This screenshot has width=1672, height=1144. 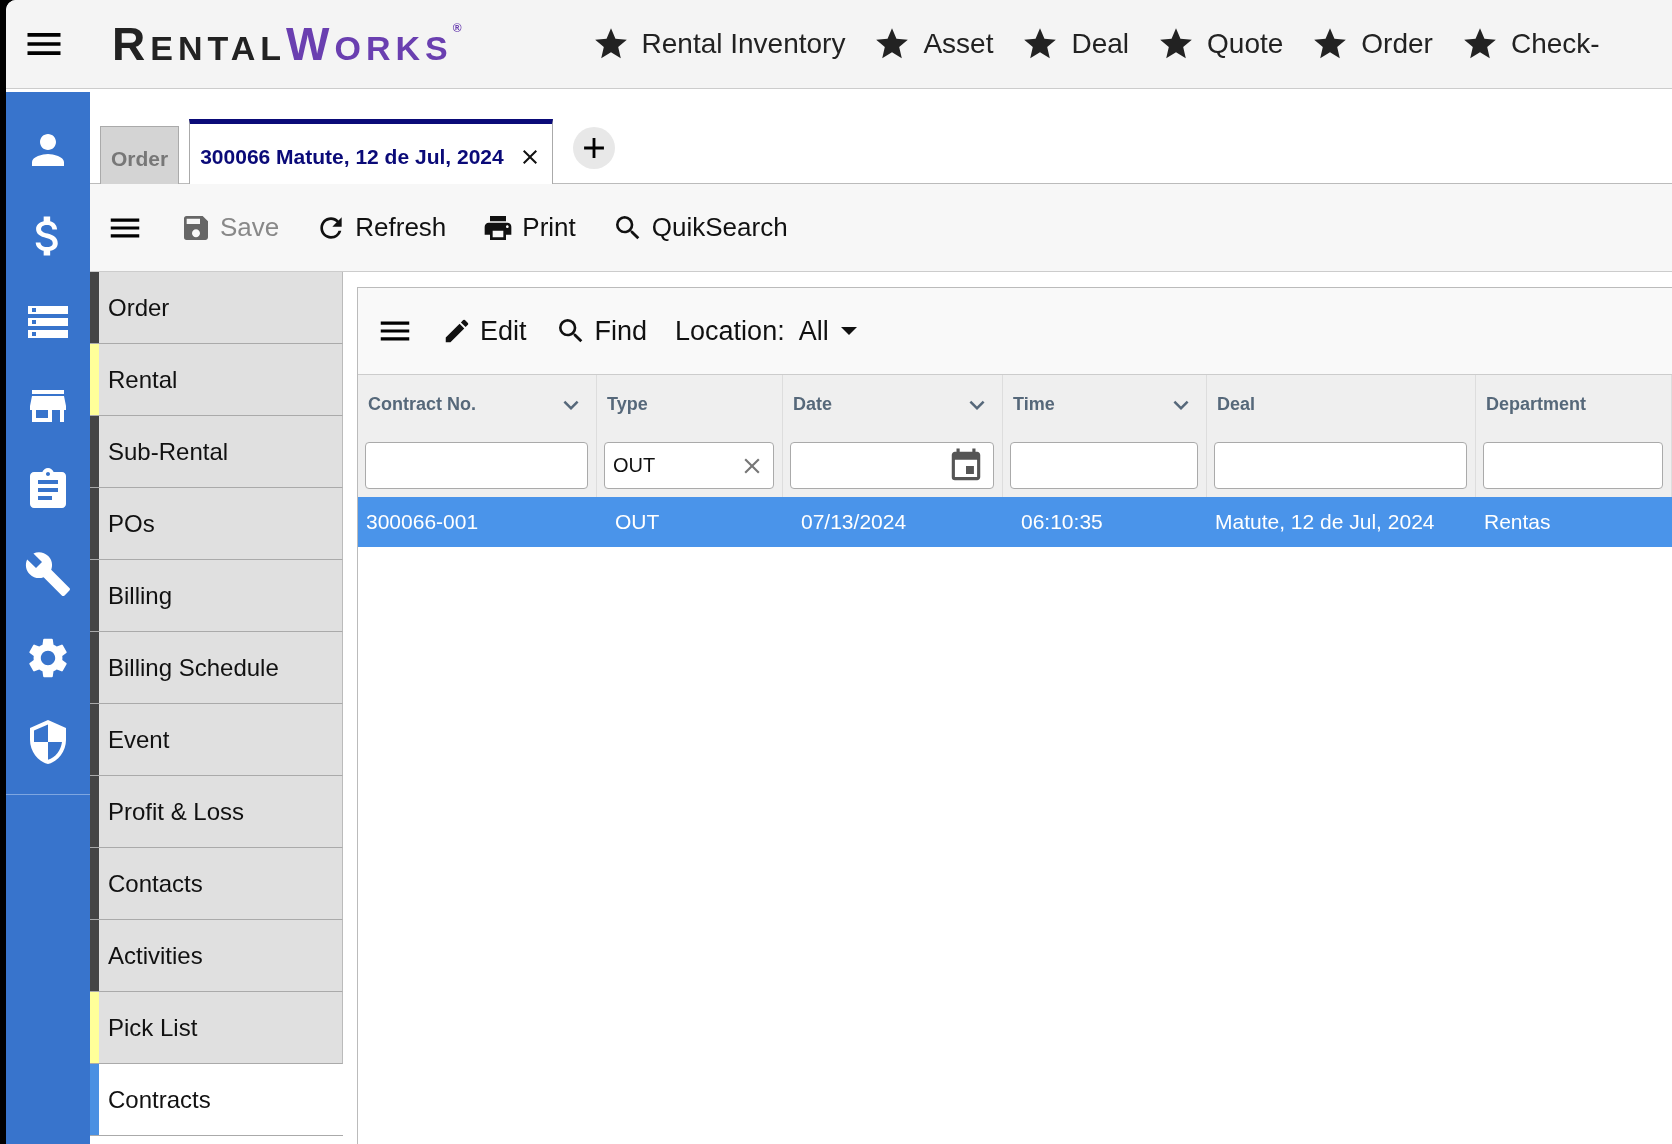 I want to click on find-button: Find, so click(x=601, y=331).